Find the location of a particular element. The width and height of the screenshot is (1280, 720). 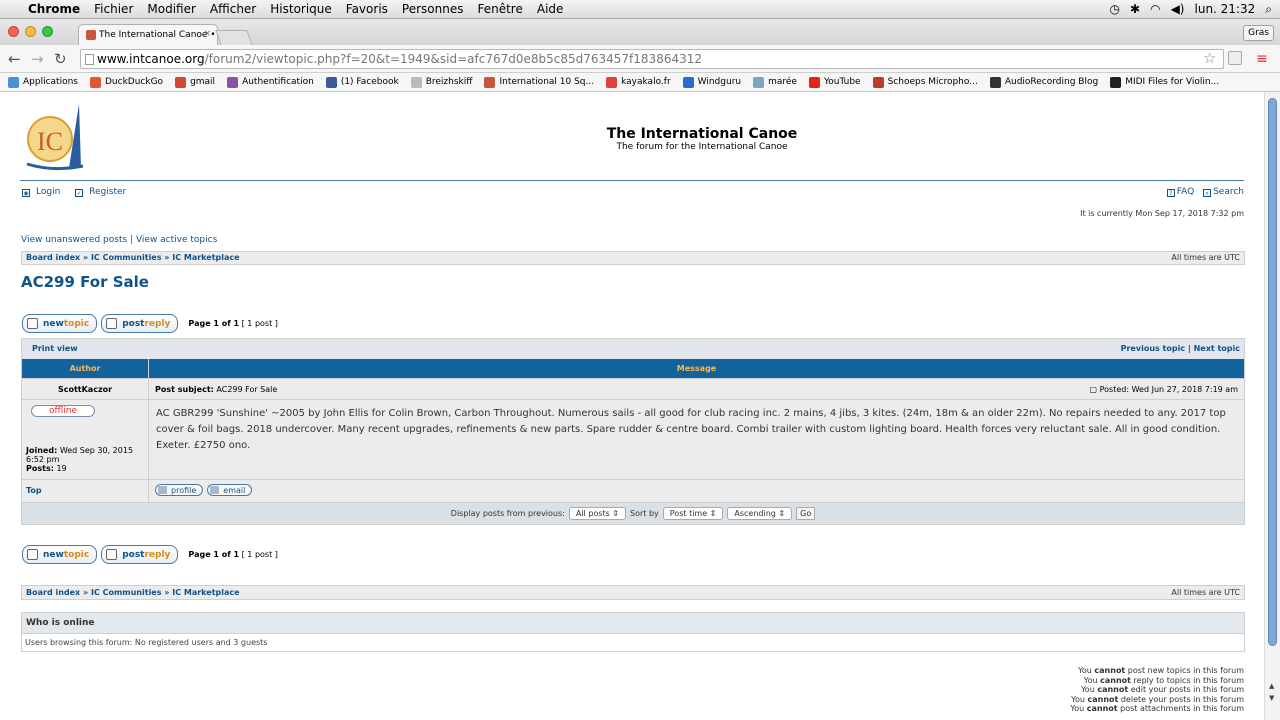

bookmark-item: (1) Facebook is located at coordinates (362, 82).